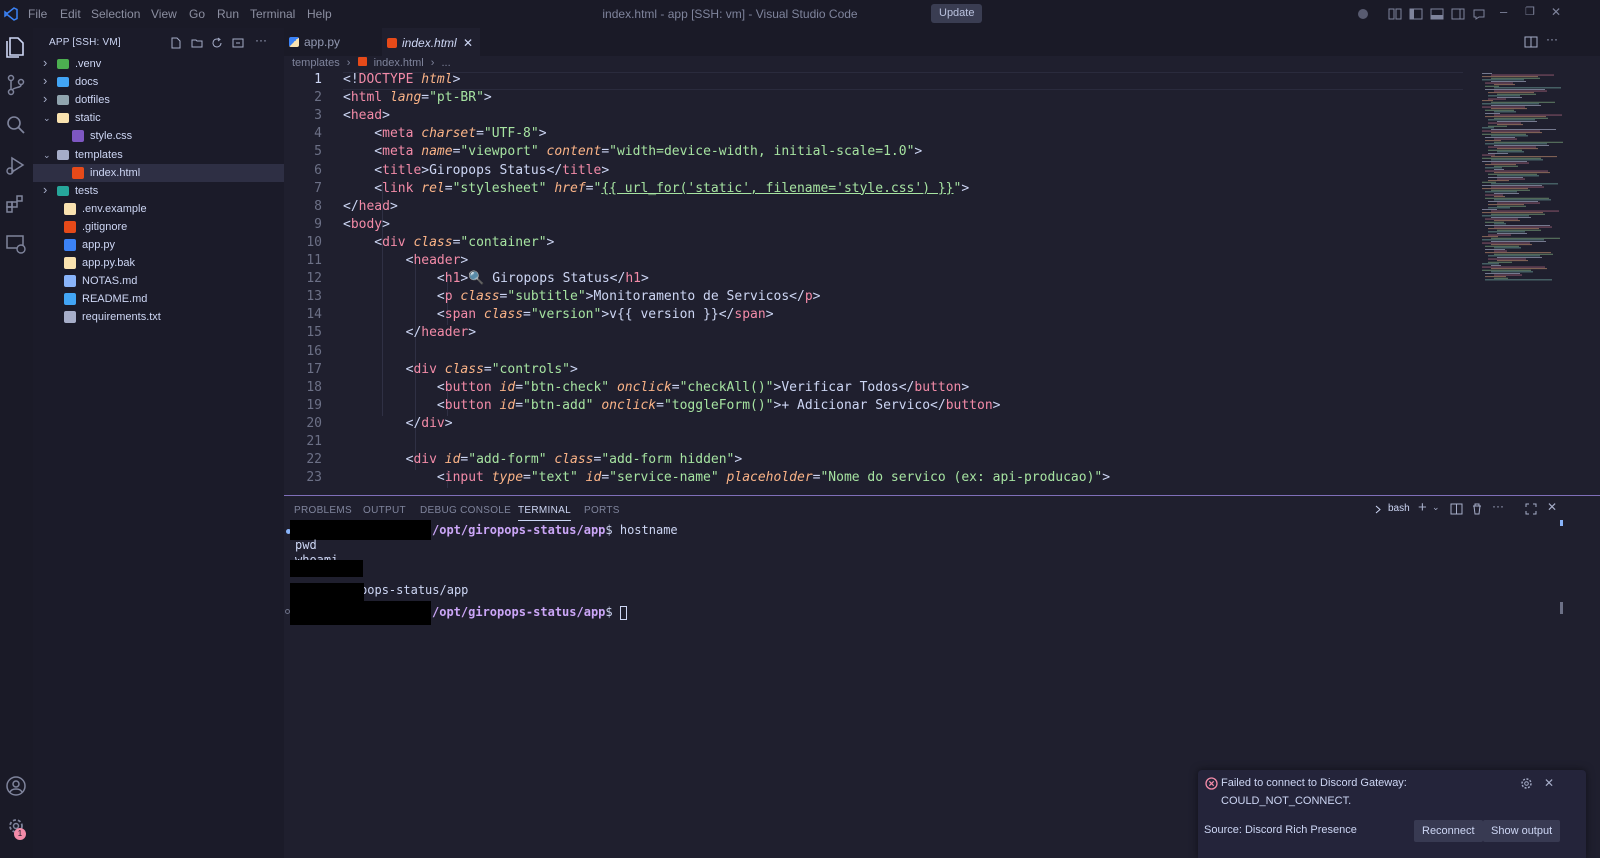 The image size is (1600, 858). What do you see at coordinates (1458, 14) in the screenshot?
I see `toggle-secondary-sidebar-icon` at bounding box center [1458, 14].